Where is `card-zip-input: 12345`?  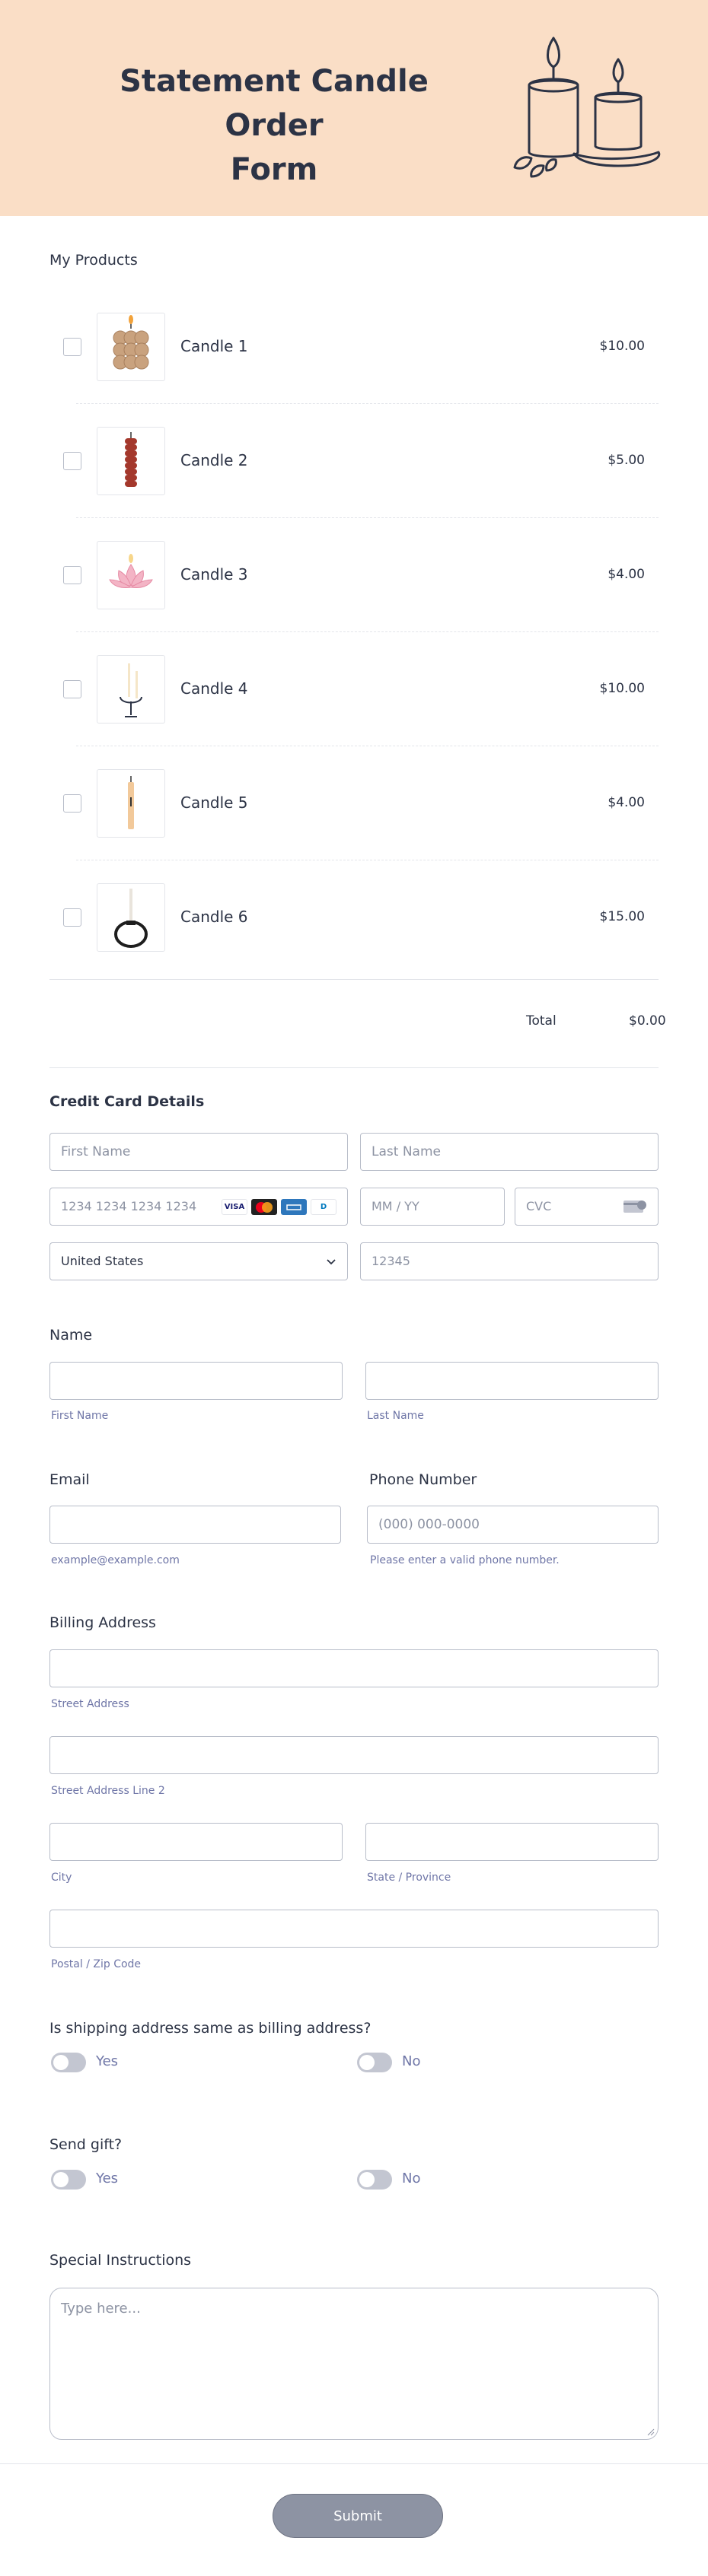 card-zip-input: 12345 is located at coordinates (509, 1261).